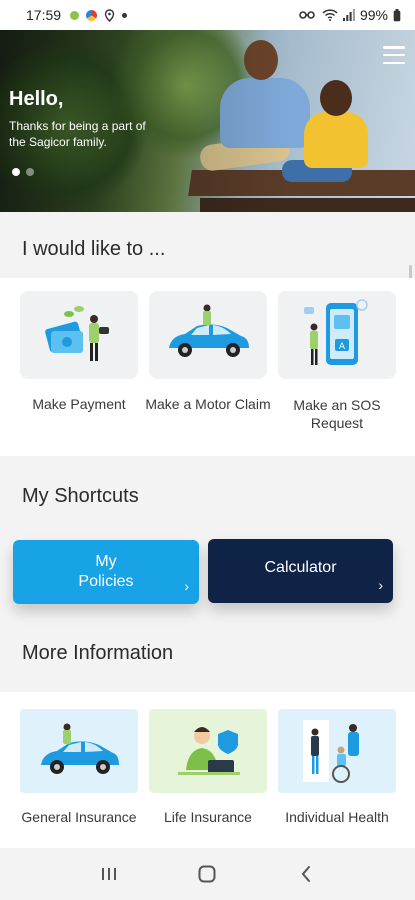 Image resolution: width=415 pixels, height=900 pixels. Describe the element at coordinates (79, 817) in the screenshot. I see `general-insurance-label: General Insurance` at that location.